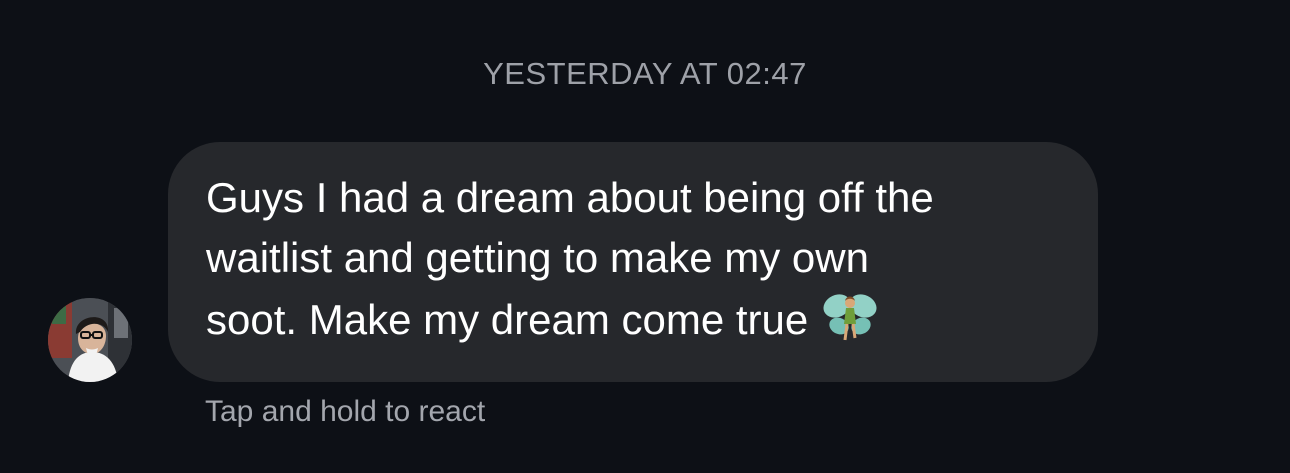 The height and width of the screenshot is (473, 1290). I want to click on avatar-photo, so click(90, 340).